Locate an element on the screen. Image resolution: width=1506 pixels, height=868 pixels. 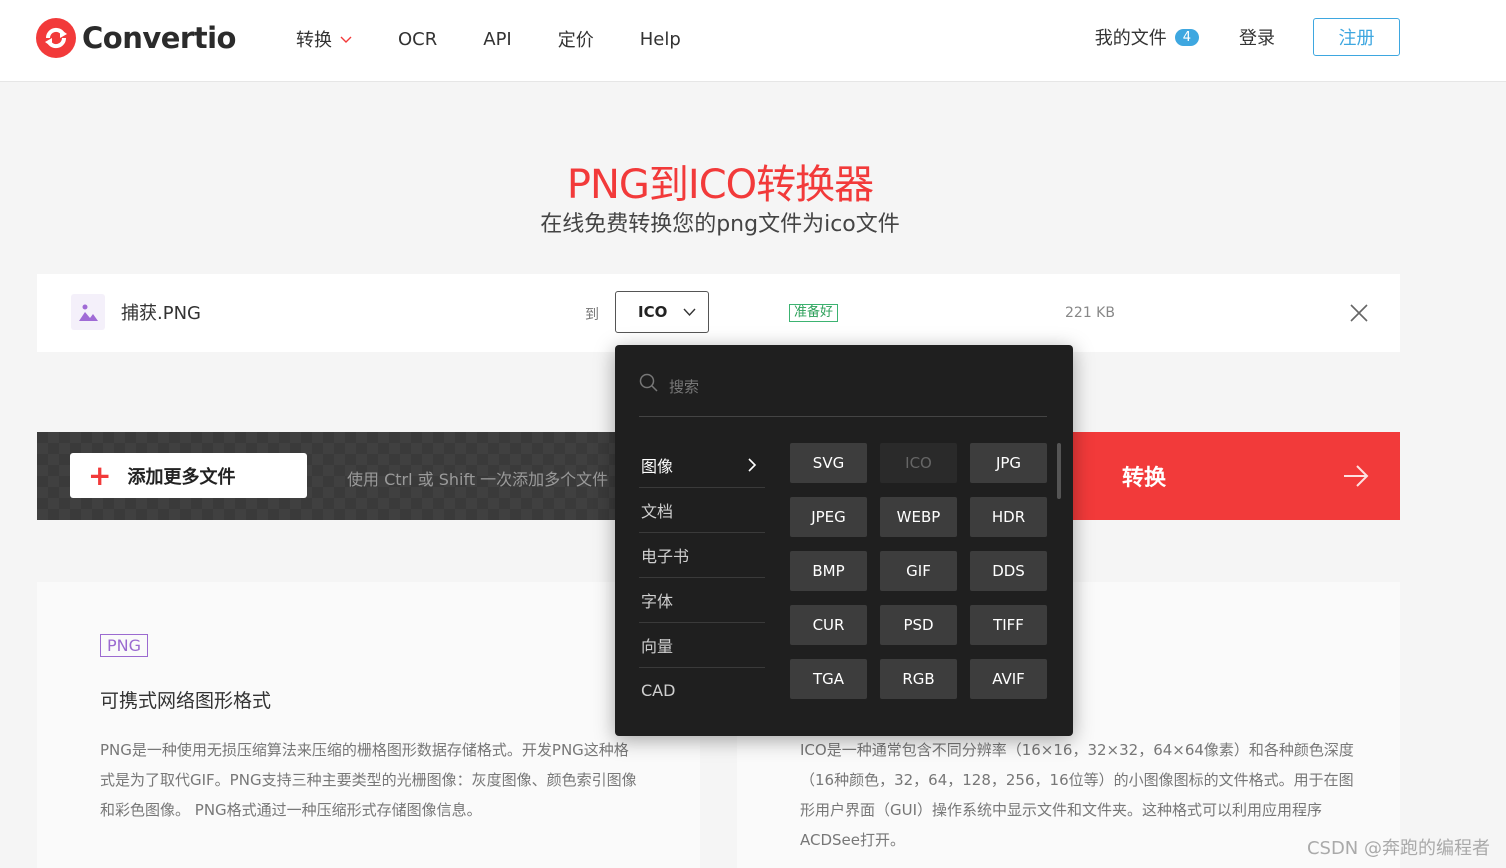
format-option-gif: GIF is located at coordinates (918, 571).